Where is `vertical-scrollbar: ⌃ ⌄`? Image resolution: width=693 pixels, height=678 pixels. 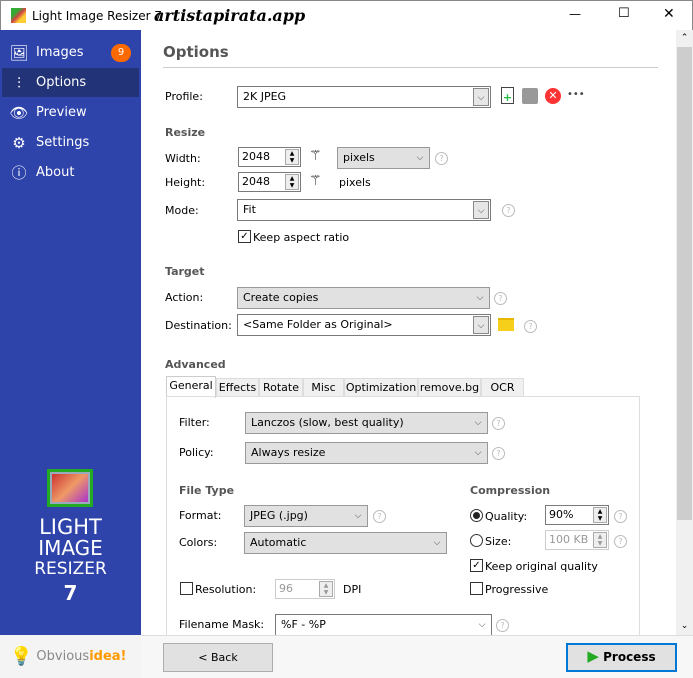
vertical-scrollbar: ⌃ ⌄ is located at coordinates (684, 332).